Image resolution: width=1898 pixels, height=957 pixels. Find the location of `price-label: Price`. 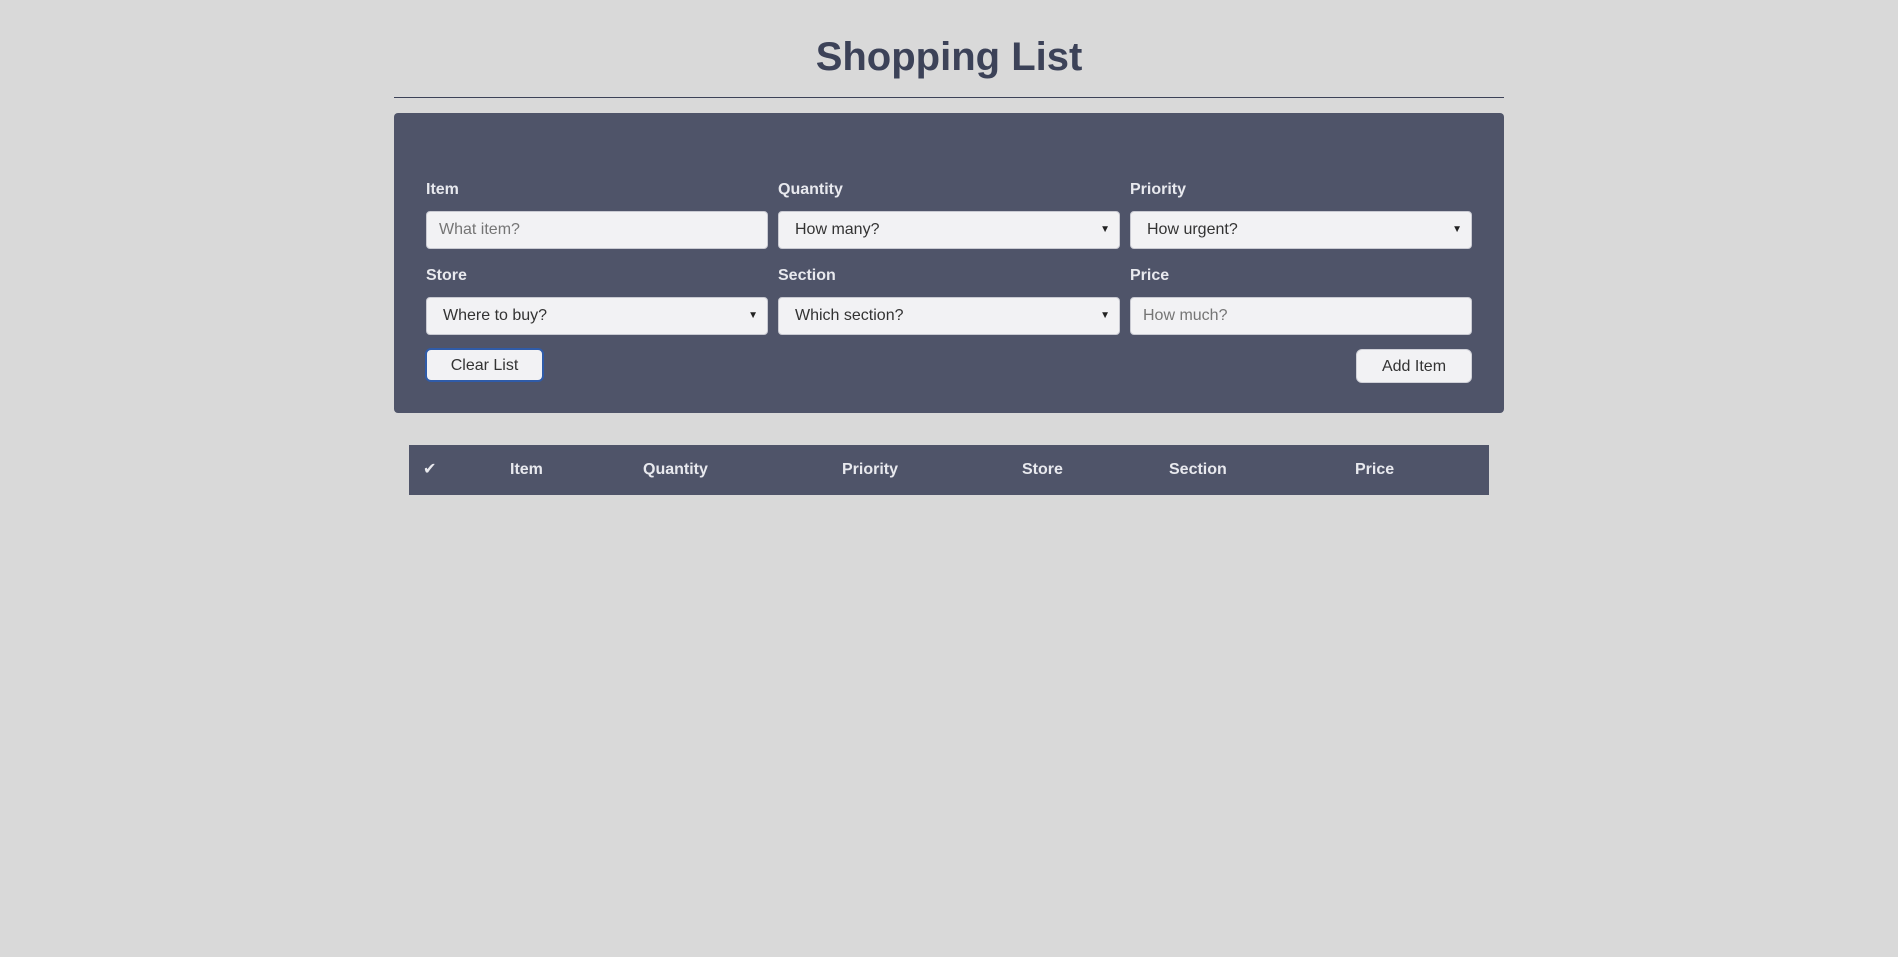

price-label: Price is located at coordinates (1150, 275).